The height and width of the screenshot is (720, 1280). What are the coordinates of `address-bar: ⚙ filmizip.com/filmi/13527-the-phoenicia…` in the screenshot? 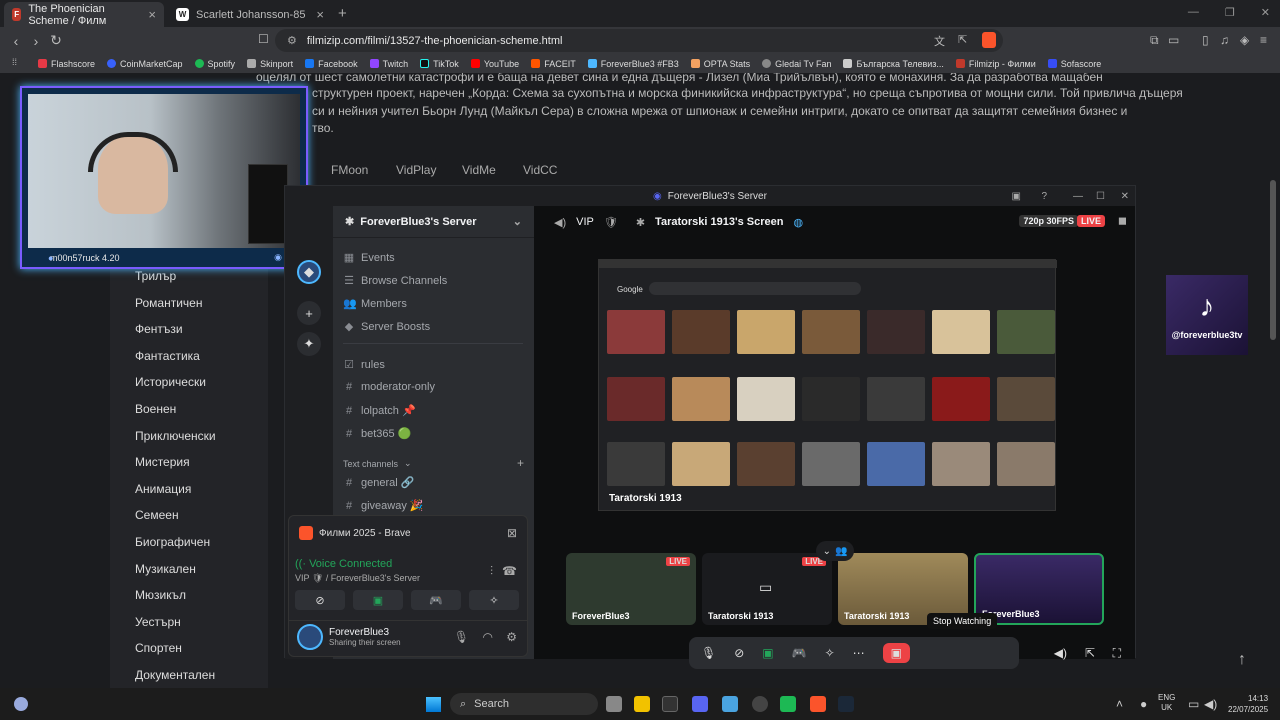 It's located at (639, 40).